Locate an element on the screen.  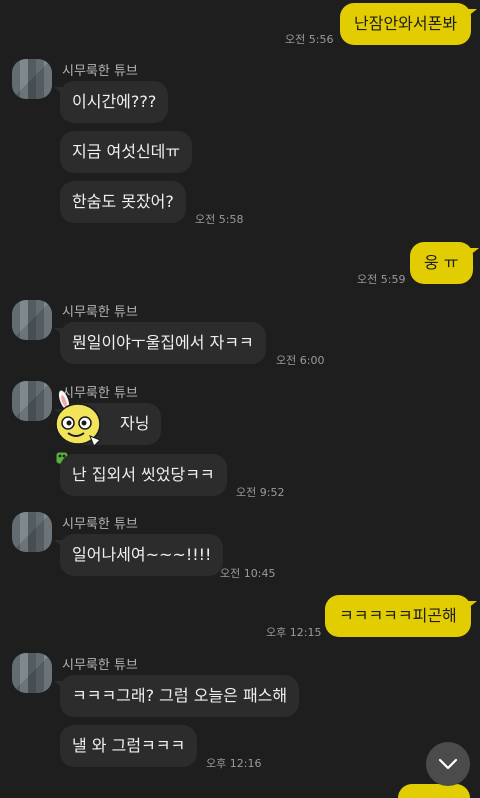
message-time: 오전 5:56 is located at coordinates (309, 39).